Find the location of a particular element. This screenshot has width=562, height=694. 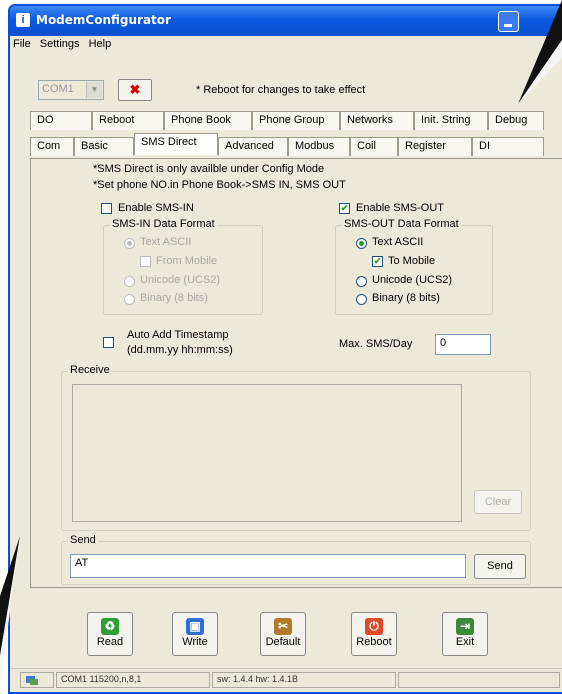

in-unicode-label: Unicode (UCS2) is located at coordinates (180, 280).